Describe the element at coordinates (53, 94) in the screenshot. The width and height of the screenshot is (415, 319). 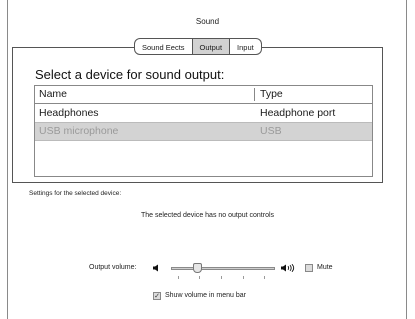
I see `column-header-name: Name` at that location.